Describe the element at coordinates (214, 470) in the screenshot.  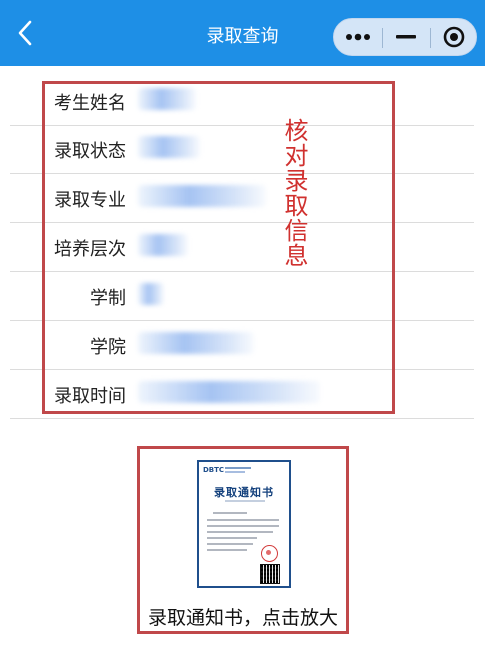
I see `school-logo: DBTC` at that location.